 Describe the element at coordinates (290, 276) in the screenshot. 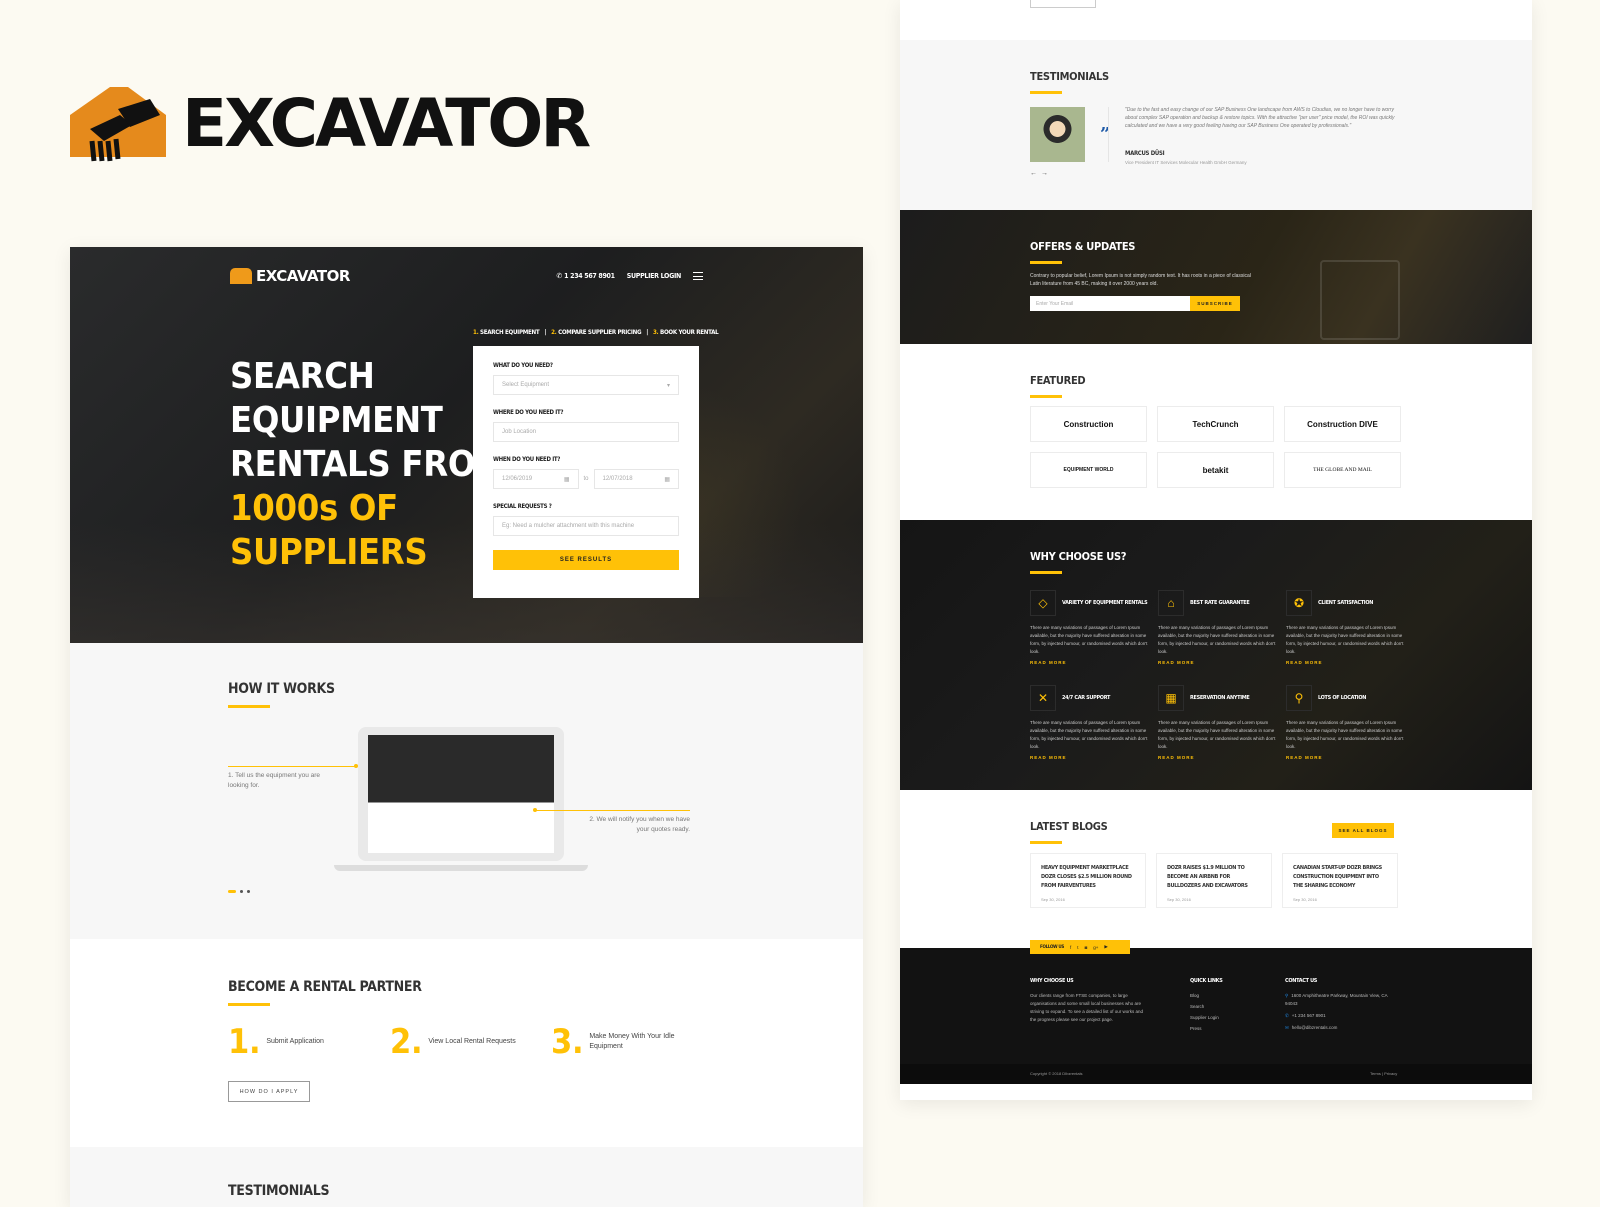

I see `nav-logo: EXCAVATOR` at that location.